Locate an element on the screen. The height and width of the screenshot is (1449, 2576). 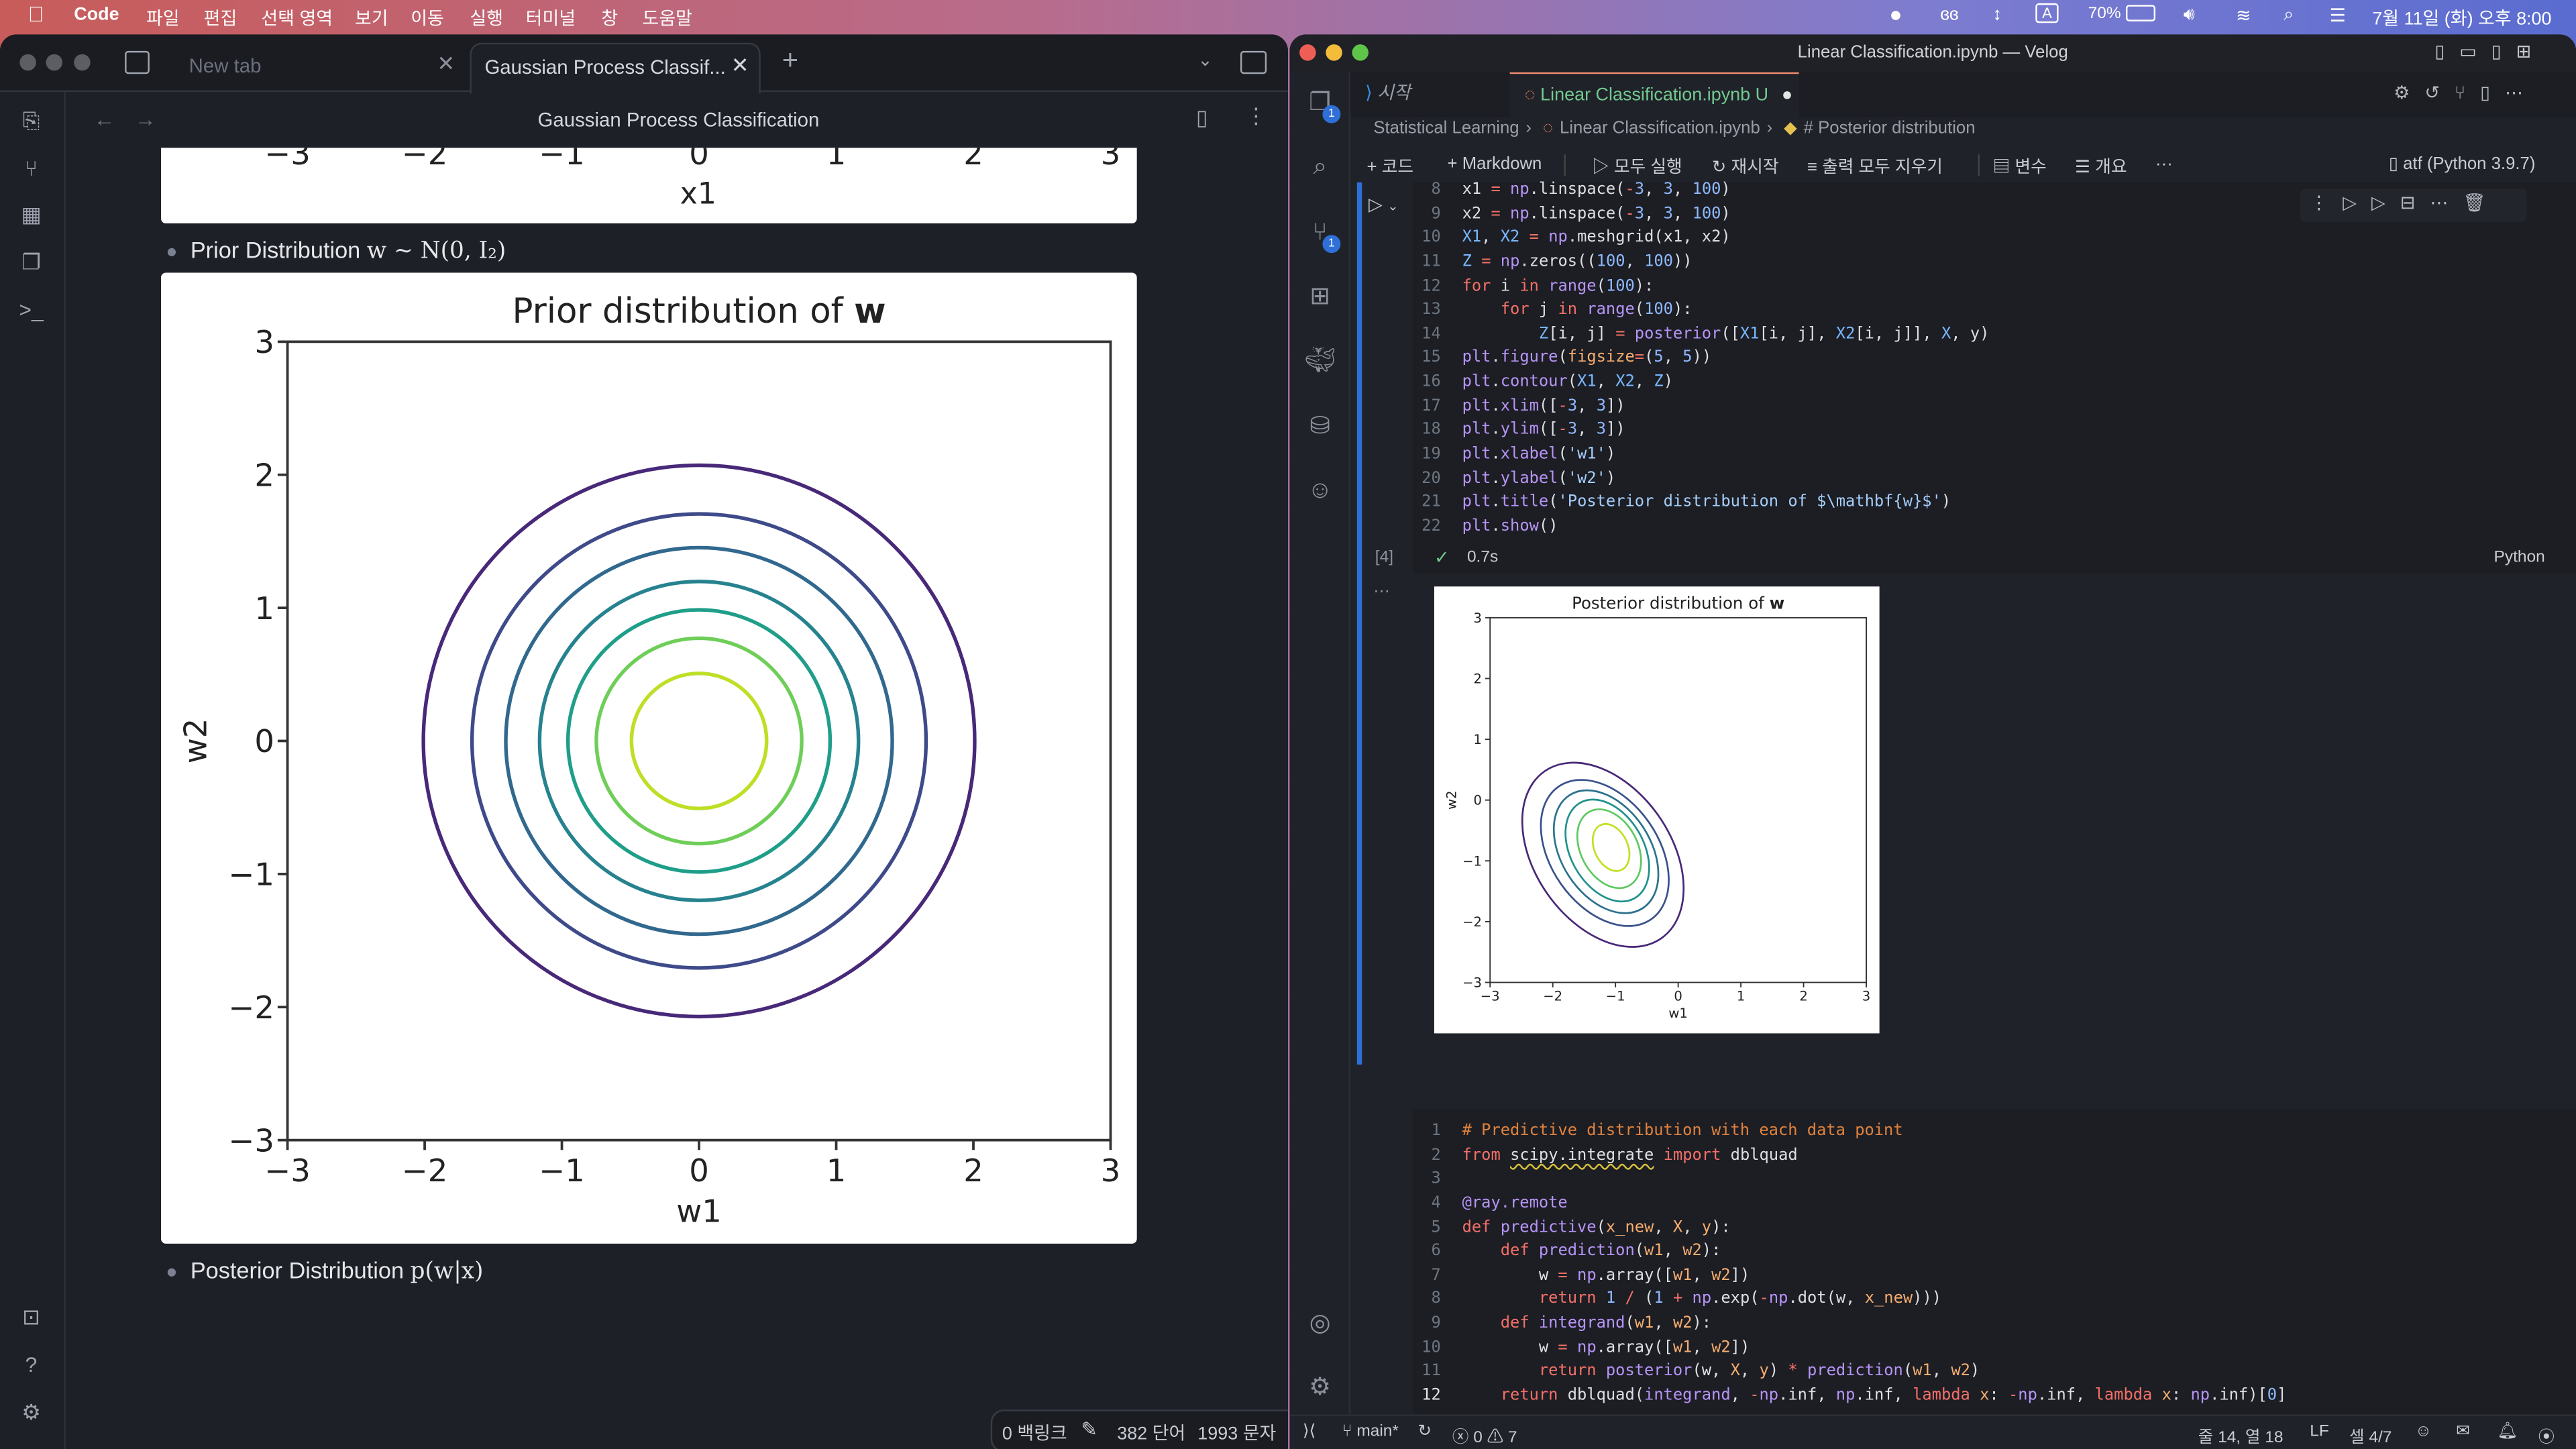
battery-icon is located at coordinates (2140, 13).